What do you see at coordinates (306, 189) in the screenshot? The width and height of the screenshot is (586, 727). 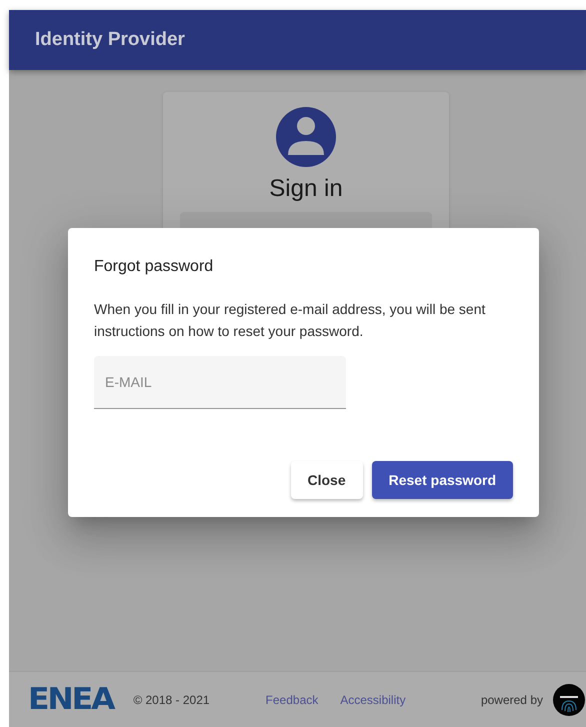 I see `sign-in-title: Sign in` at bounding box center [306, 189].